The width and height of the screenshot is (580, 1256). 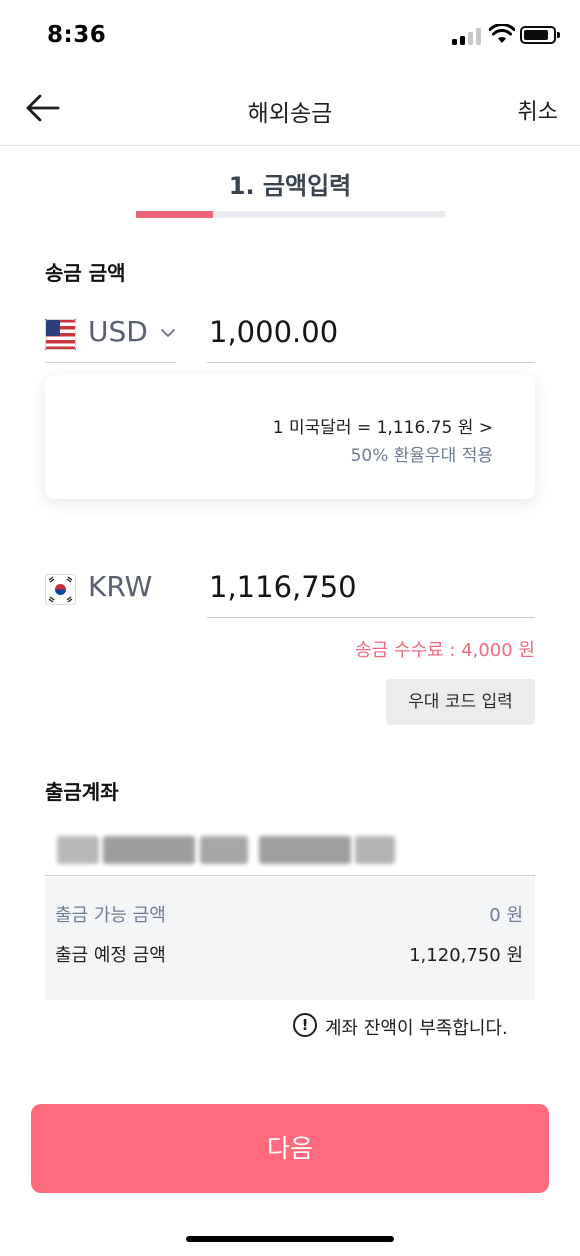 I want to click on cellular-signal-icon, so click(x=468, y=36).